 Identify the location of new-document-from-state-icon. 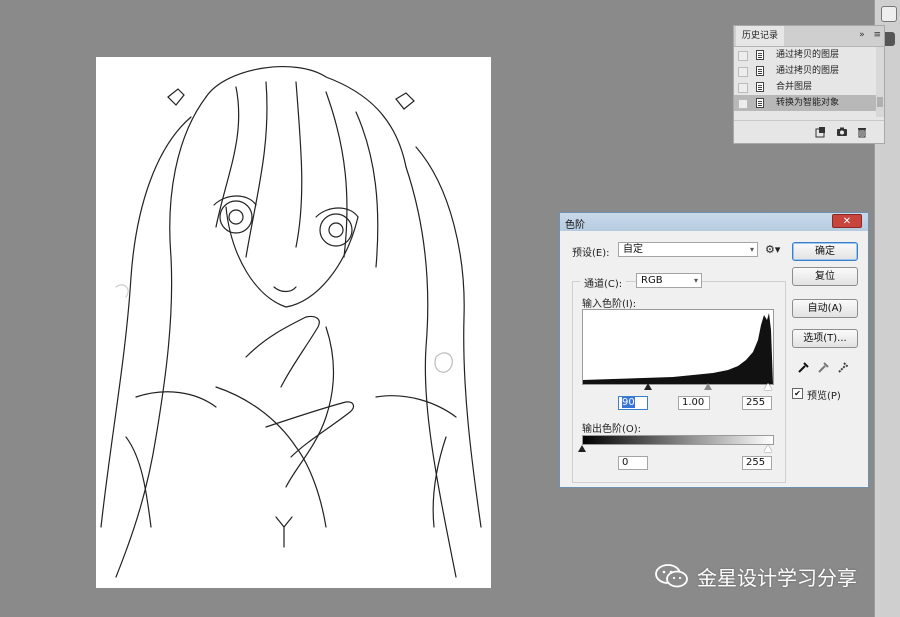
(820, 133).